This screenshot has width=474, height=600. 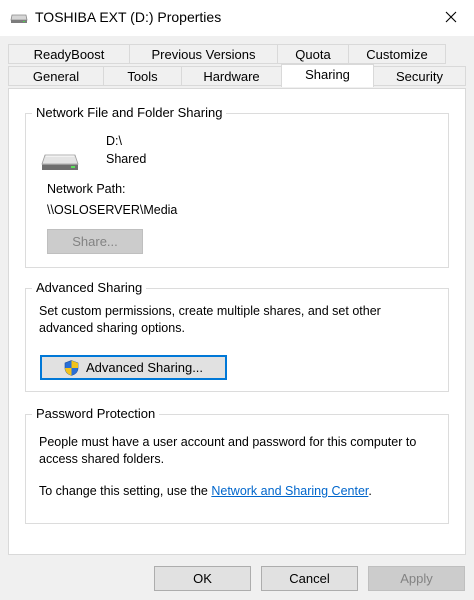 What do you see at coordinates (102, 459) in the screenshot?
I see `password-protection-description-line2: access shared folders.` at bounding box center [102, 459].